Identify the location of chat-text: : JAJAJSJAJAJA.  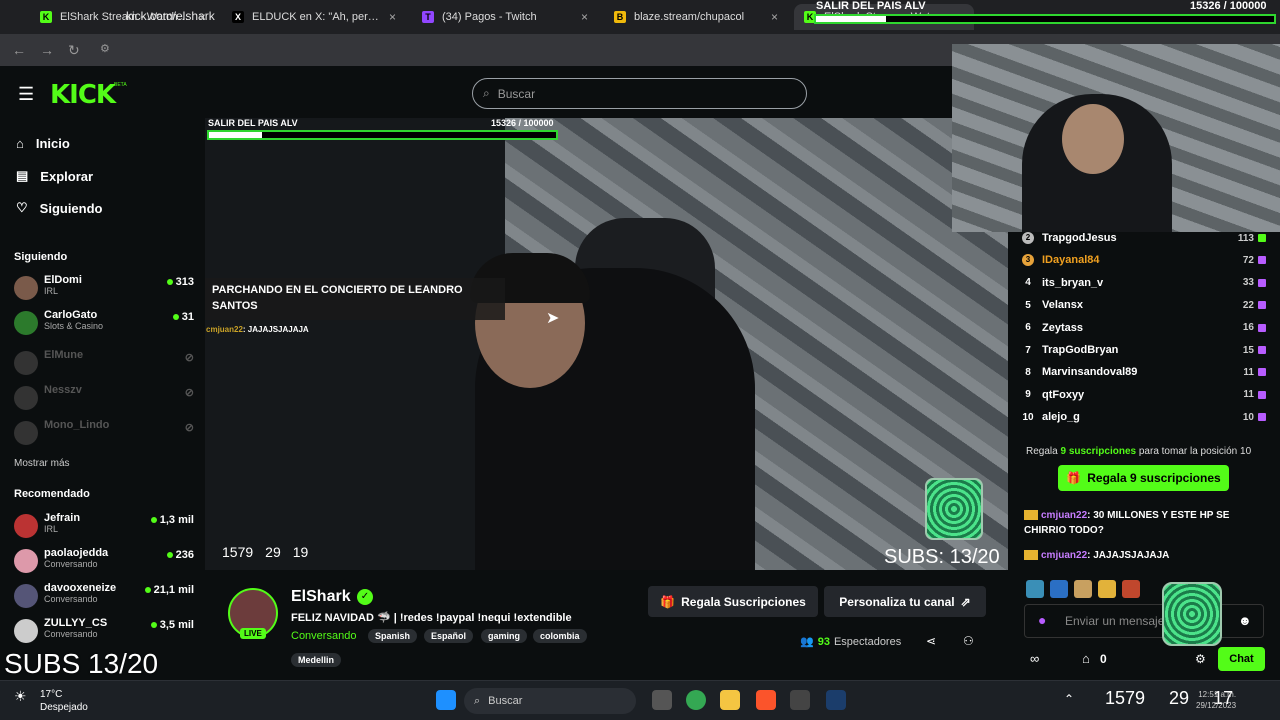
(1128, 555).